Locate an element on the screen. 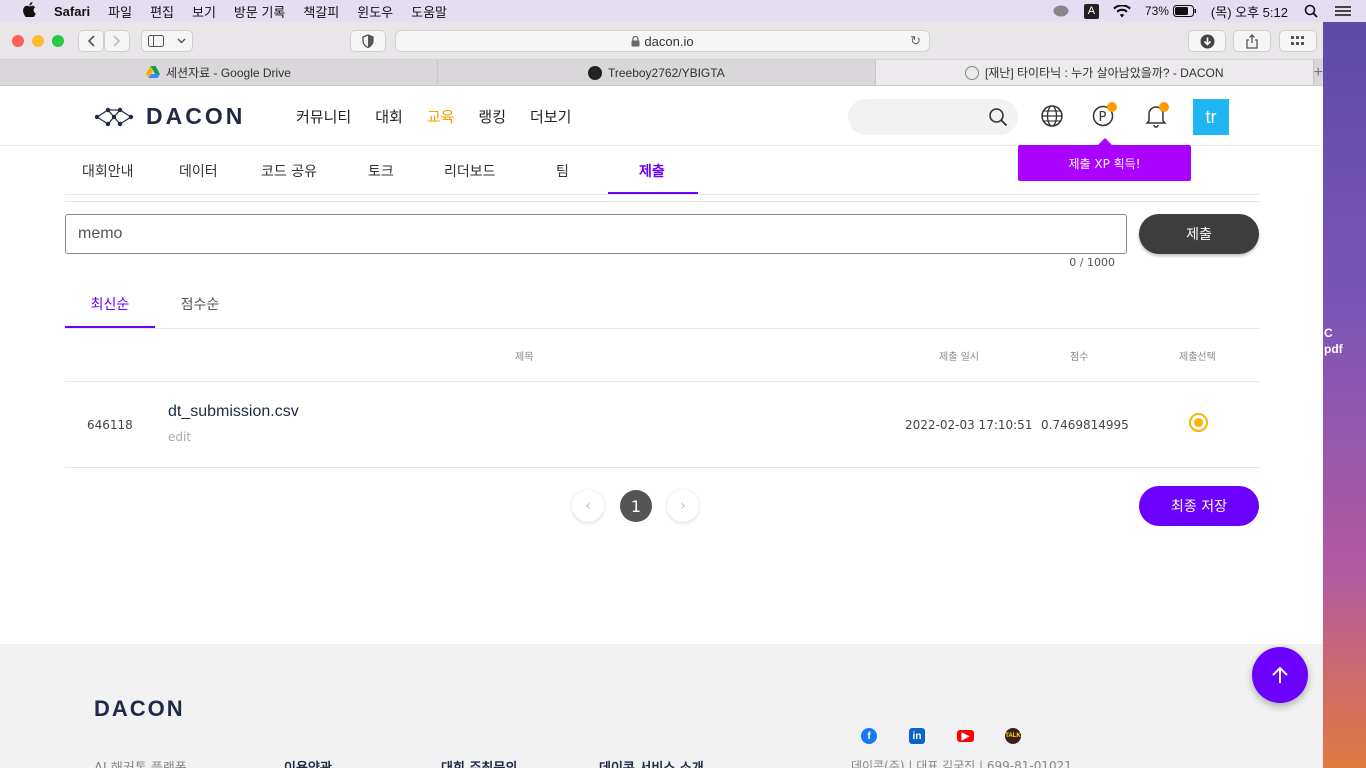  subnav-active-indicator is located at coordinates (653, 193).